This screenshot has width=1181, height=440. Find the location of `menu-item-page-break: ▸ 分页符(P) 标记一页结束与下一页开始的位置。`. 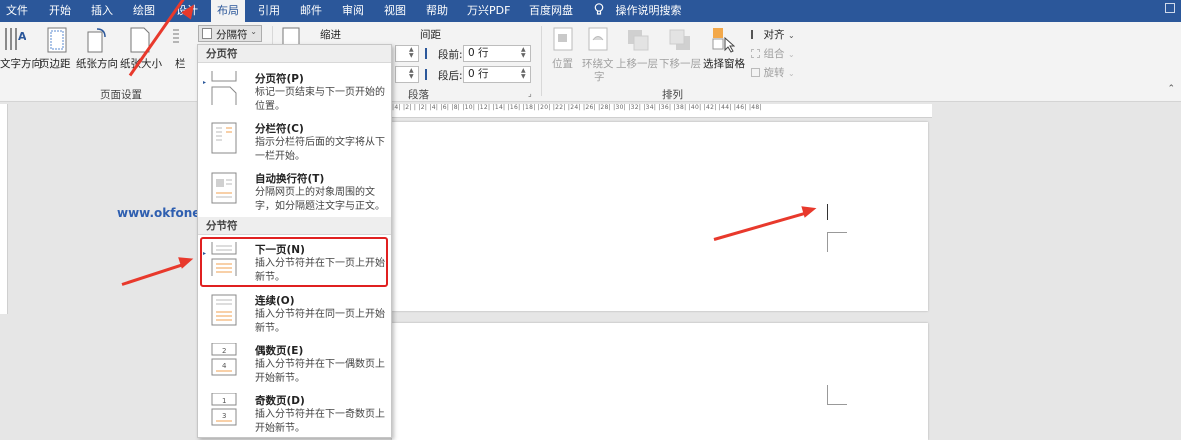

menu-item-page-break: ▸ 分页符(P) 标记一页结束与下一页开始的位置。 is located at coordinates (294, 91).